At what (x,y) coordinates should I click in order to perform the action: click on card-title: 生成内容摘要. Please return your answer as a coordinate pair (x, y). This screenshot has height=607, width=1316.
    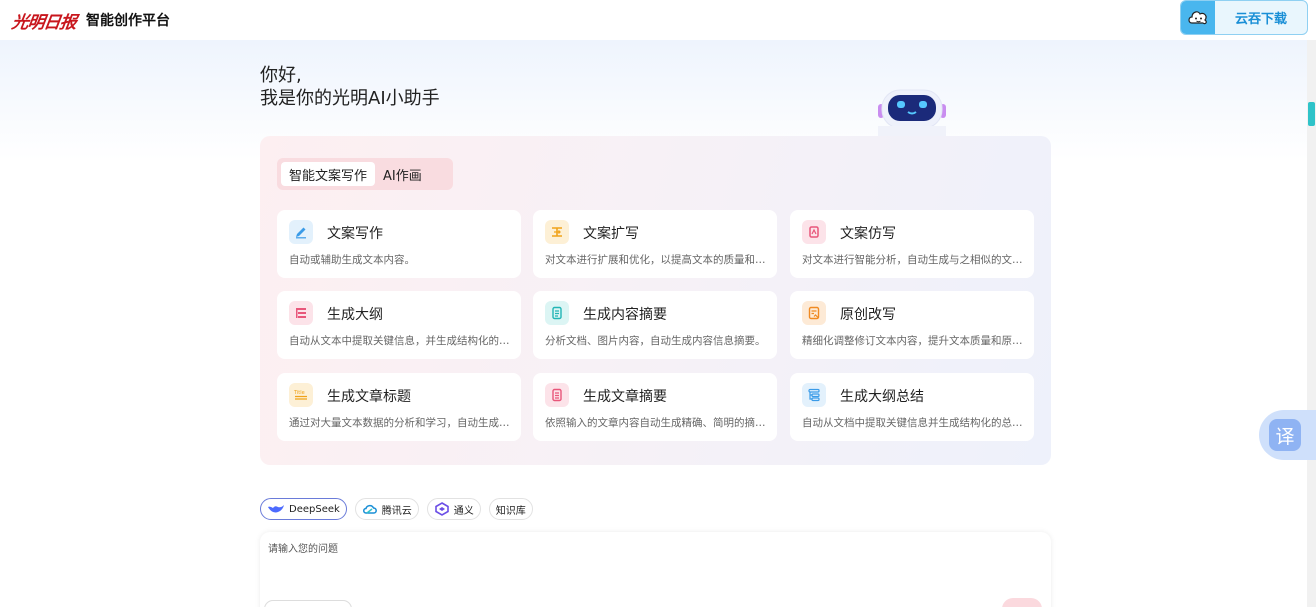
    Looking at the image, I should click on (625, 315).